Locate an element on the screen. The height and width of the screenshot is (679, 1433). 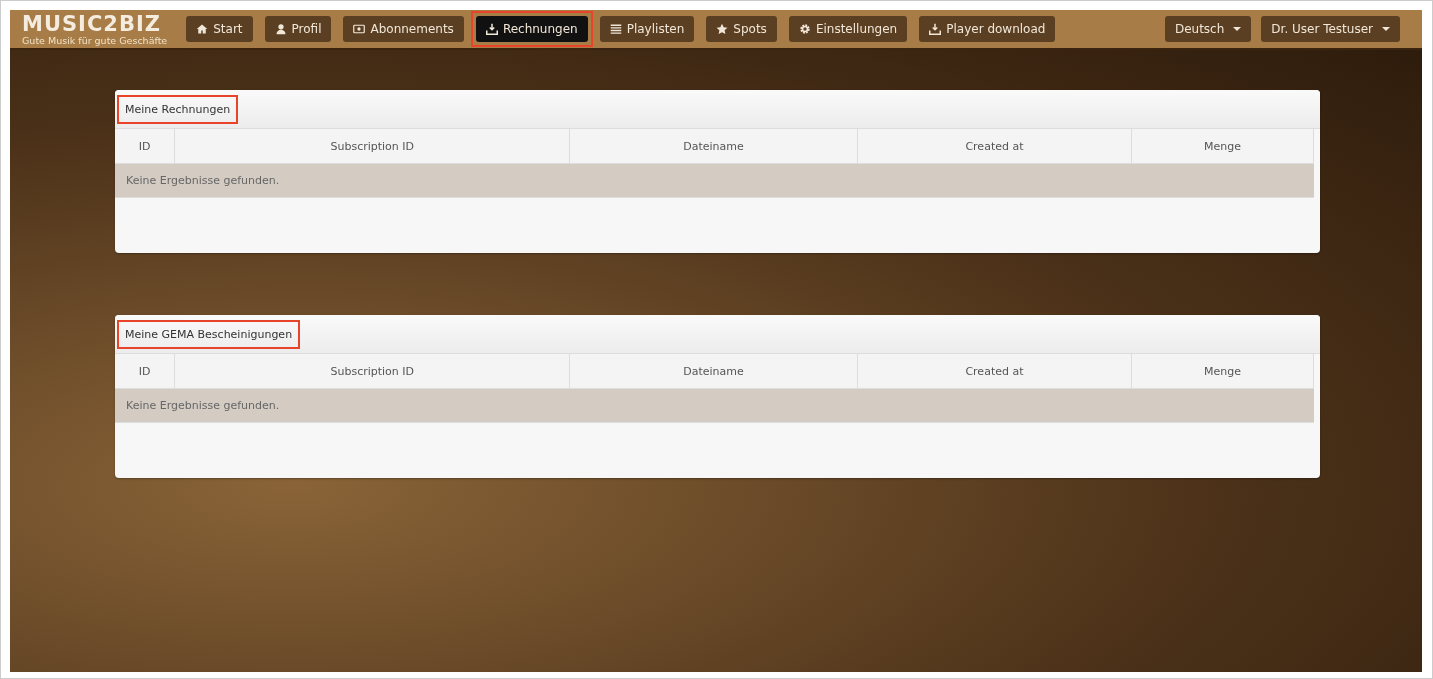
nav-button: Player download is located at coordinates (987, 29).